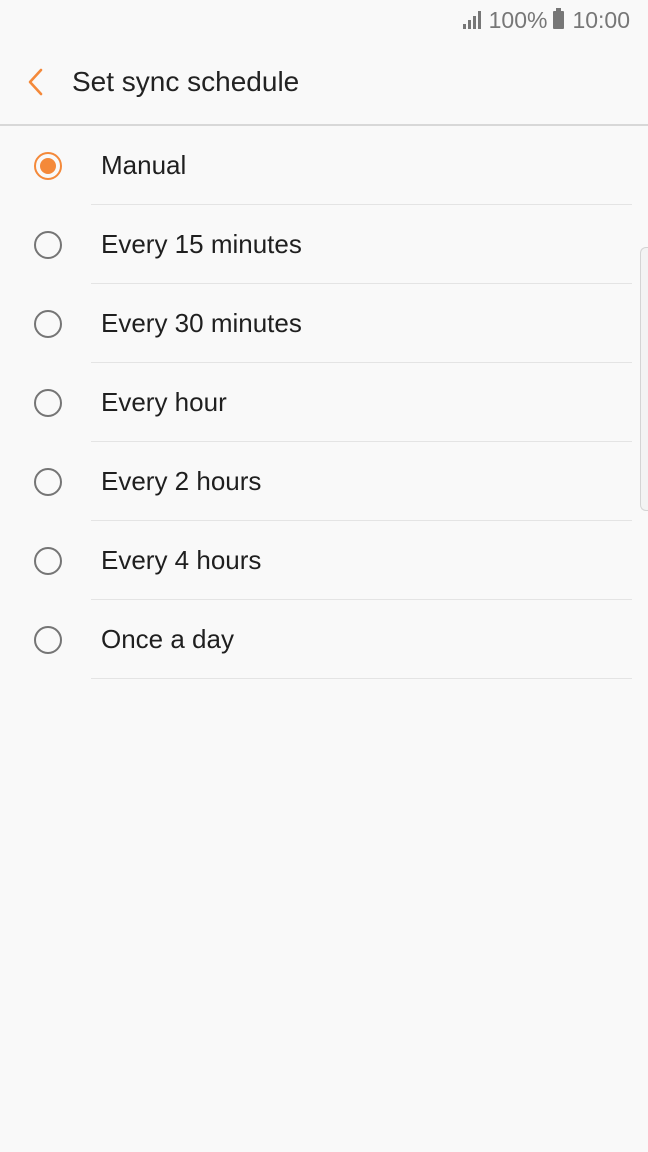  I want to click on option-every-2-hours: Every 2 hours, so click(324, 481).